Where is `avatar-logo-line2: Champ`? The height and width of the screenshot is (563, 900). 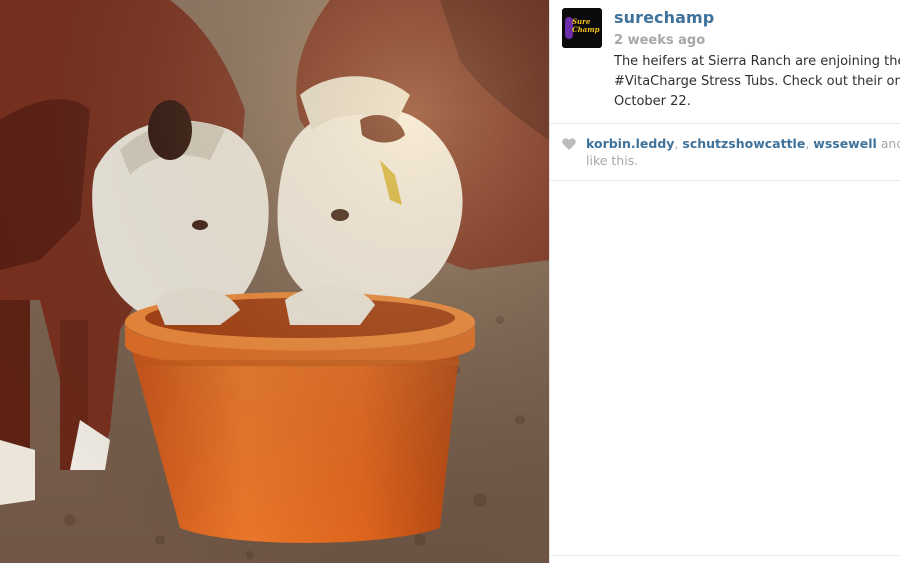 avatar-logo-line2: Champ is located at coordinates (586, 29).